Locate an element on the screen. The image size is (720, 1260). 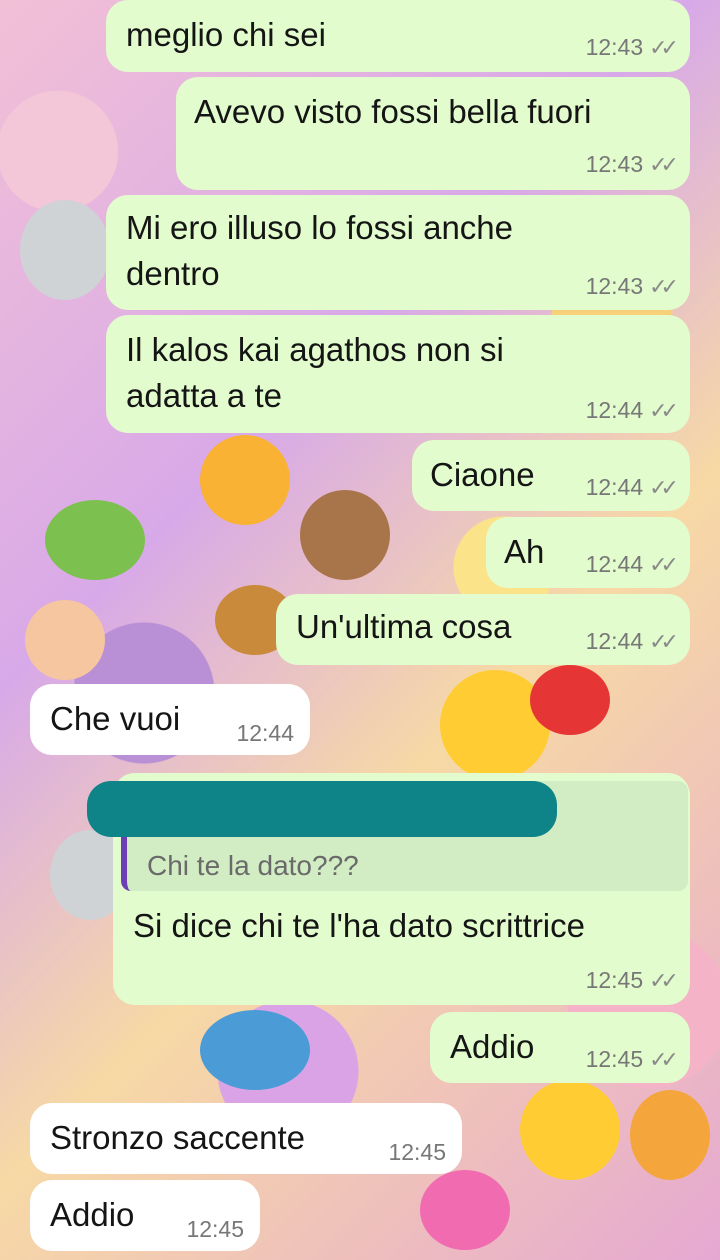
message-text: Mi ero illuso lo fossi anche dentro is located at coordinates (320, 250).